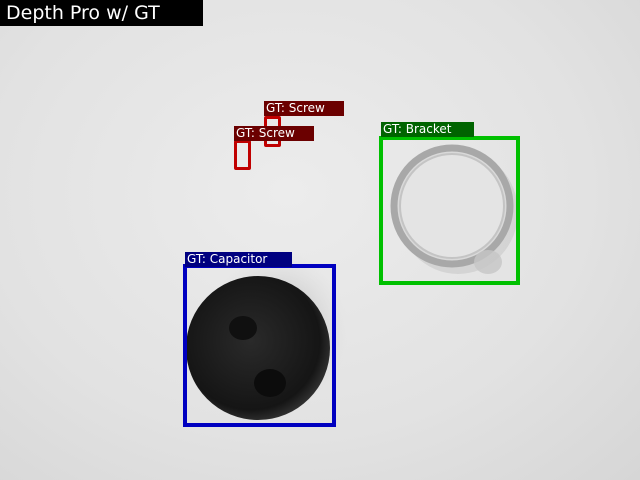  I want to click on screw-bbox, so click(242, 155).